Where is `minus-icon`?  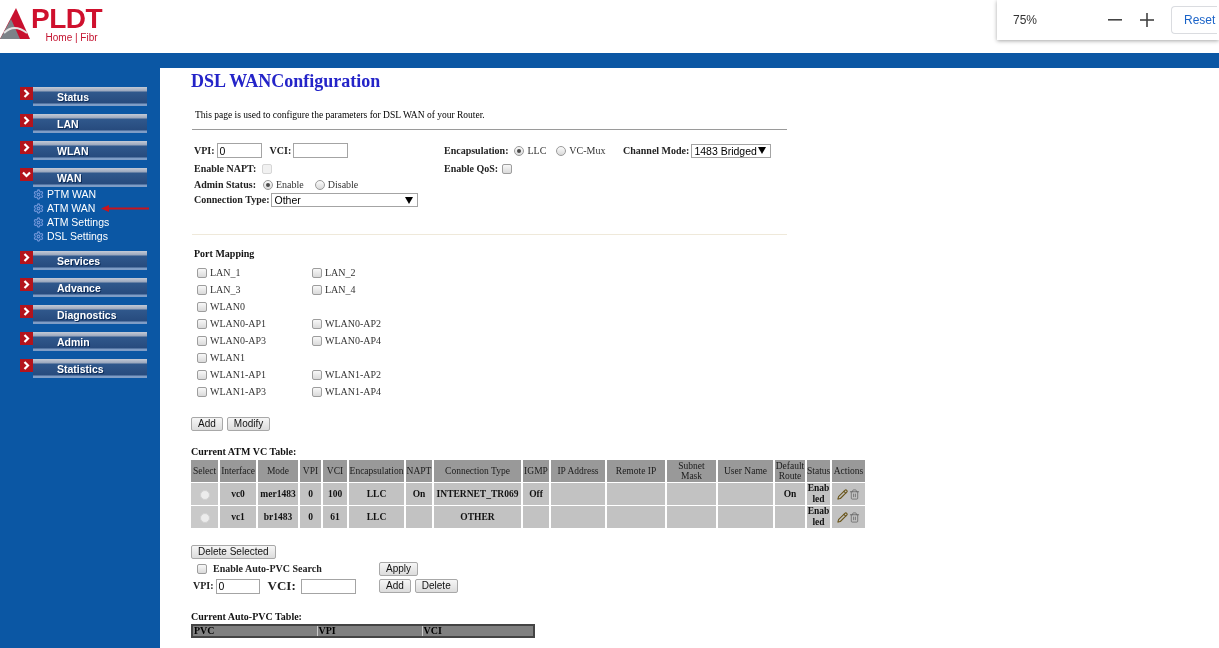
minus-icon is located at coordinates (1115, 20).